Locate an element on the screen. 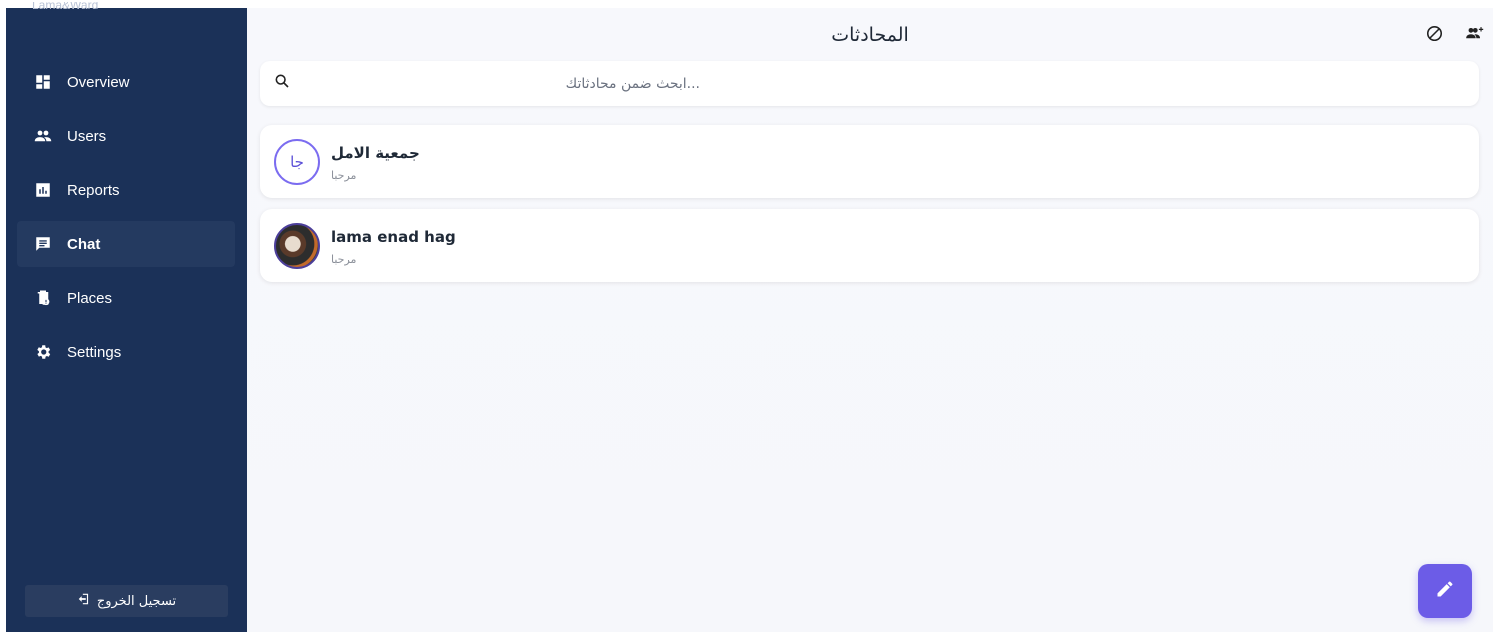 This screenshot has width=1499, height=632. sidebar-item-places: Places is located at coordinates (126, 298).